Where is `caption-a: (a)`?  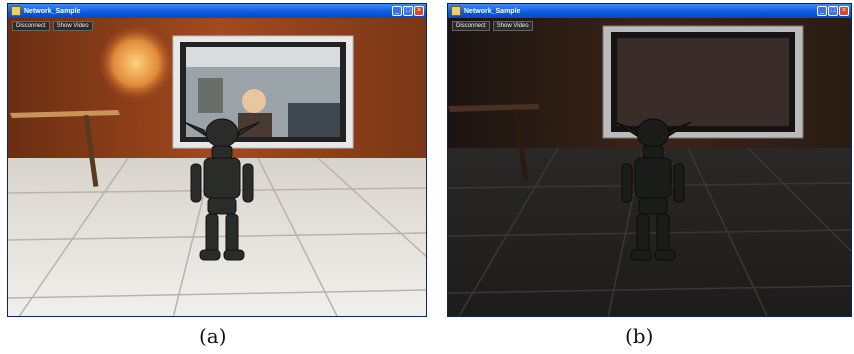
caption-a: (a) is located at coordinates (213, 336).